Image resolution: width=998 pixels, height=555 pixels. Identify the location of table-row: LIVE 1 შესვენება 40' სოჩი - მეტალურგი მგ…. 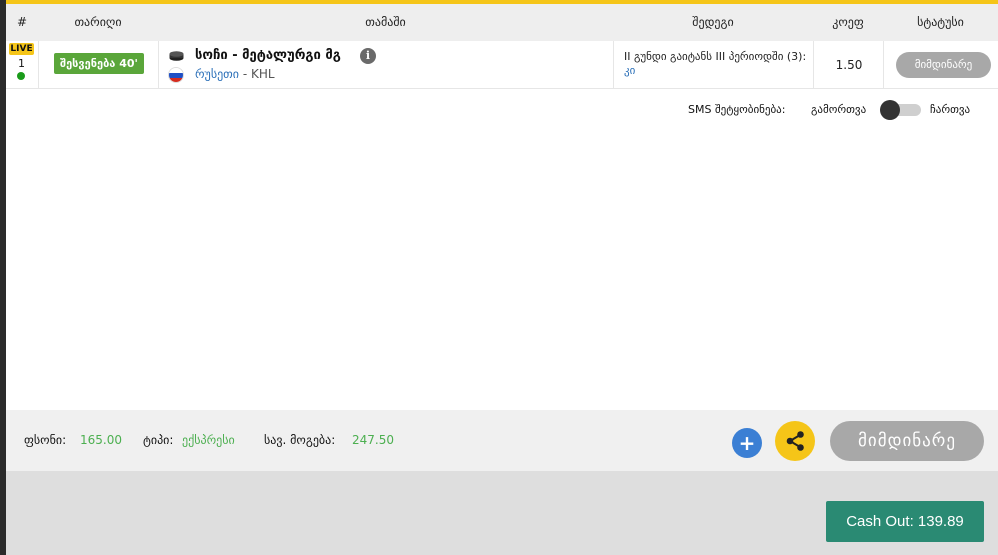
(502, 65).